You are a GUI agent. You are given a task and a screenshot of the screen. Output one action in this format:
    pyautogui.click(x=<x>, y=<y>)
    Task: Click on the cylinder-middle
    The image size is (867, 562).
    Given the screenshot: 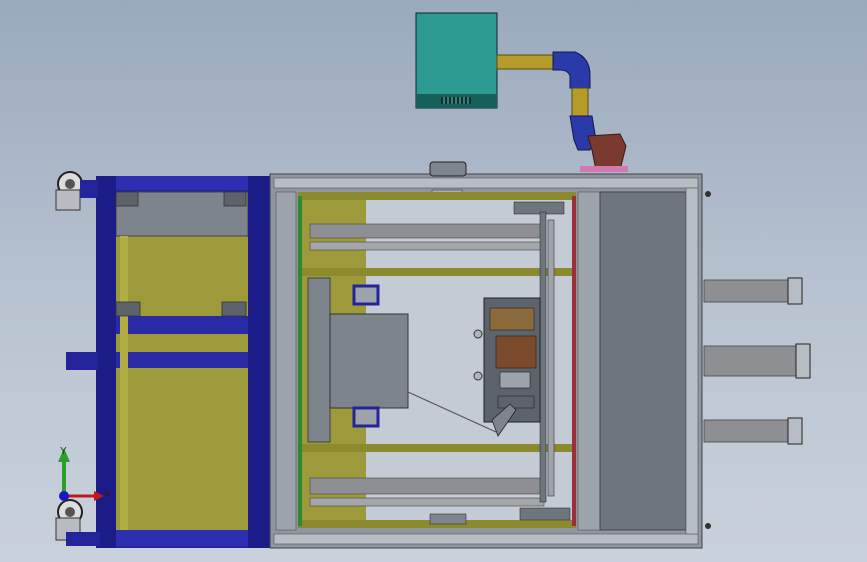 What is the action you would take?
    pyautogui.click(x=757, y=361)
    